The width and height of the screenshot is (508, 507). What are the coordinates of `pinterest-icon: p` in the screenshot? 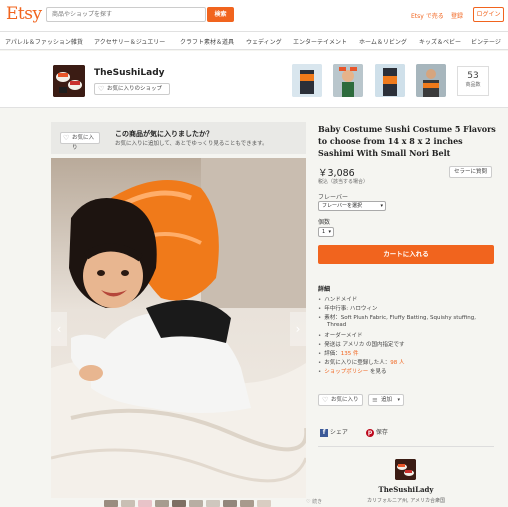 It's located at (370, 433).